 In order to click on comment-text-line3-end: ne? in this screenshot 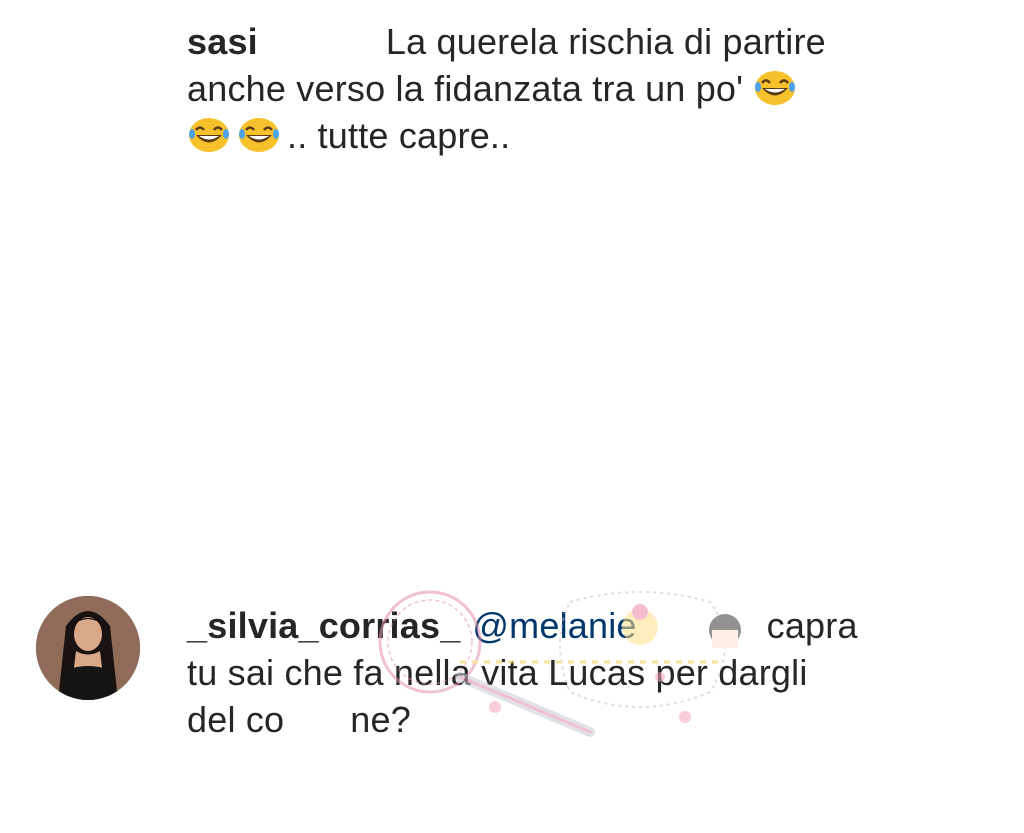, I will do `click(380, 719)`.